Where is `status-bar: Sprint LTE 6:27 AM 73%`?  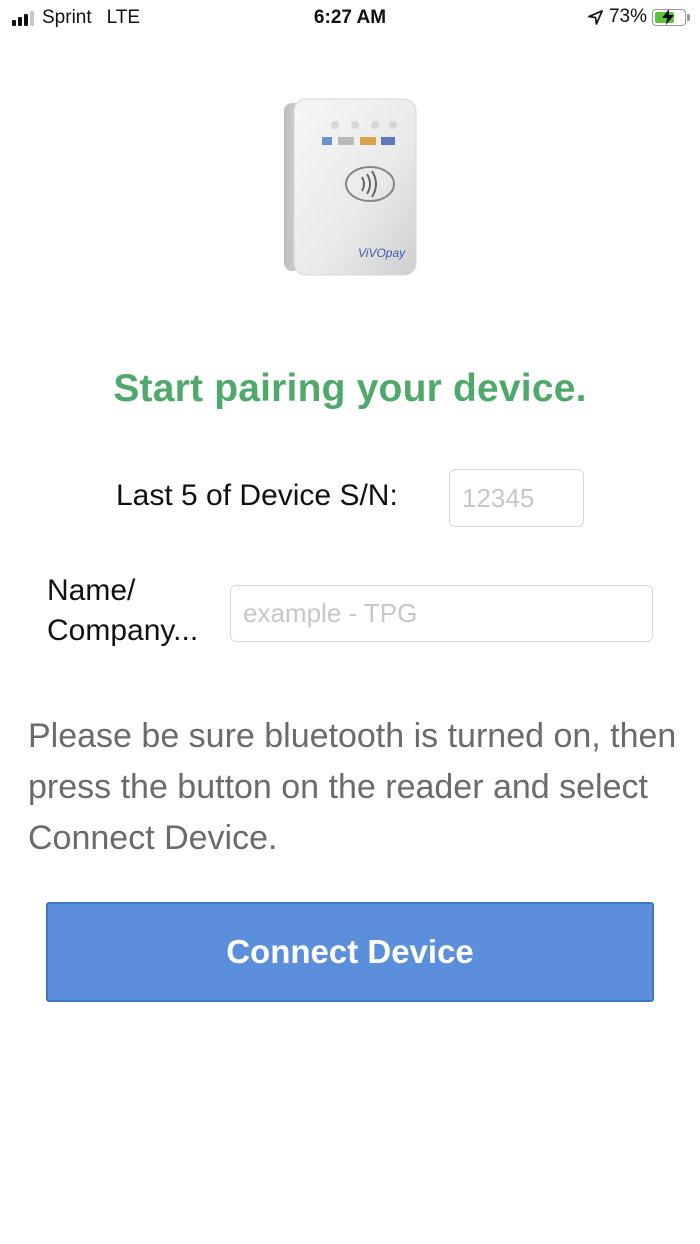 status-bar: Sprint LTE 6:27 AM 73% is located at coordinates (350, 18).